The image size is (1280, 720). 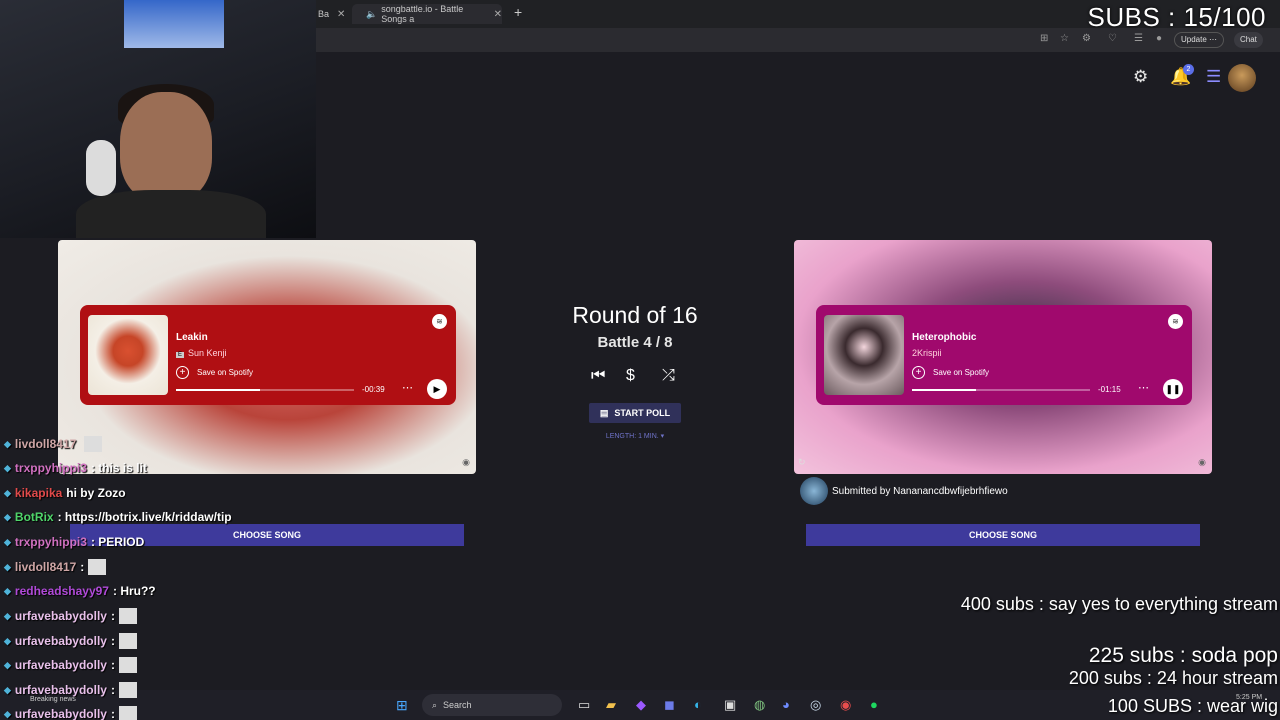 I want to click on app-icon: ◍, so click(x=759, y=705).